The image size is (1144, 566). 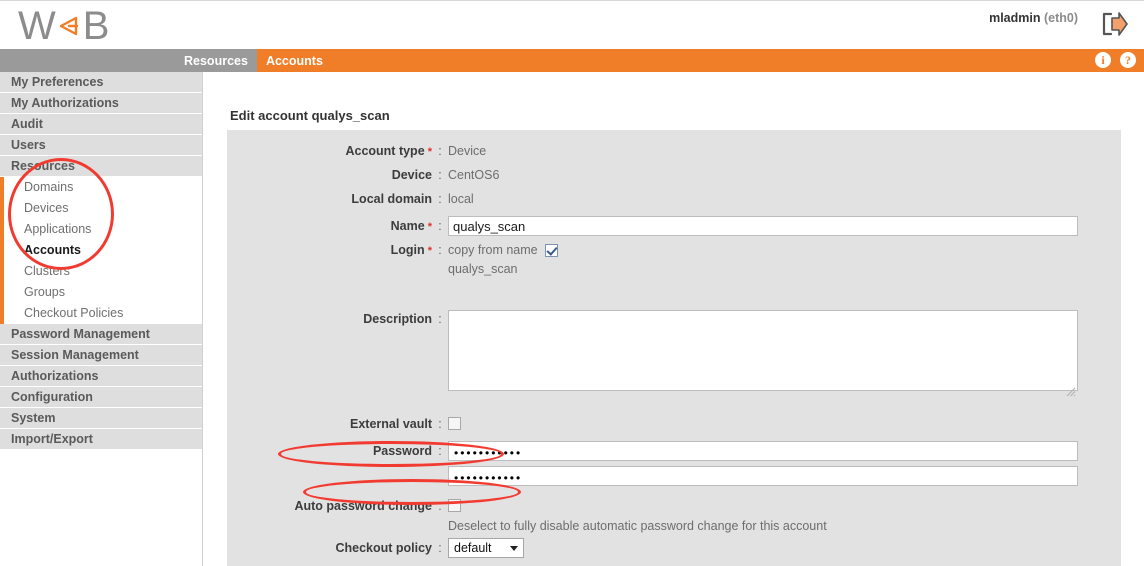 I want to click on chevron-down-icon, so click(x=514, y=548).